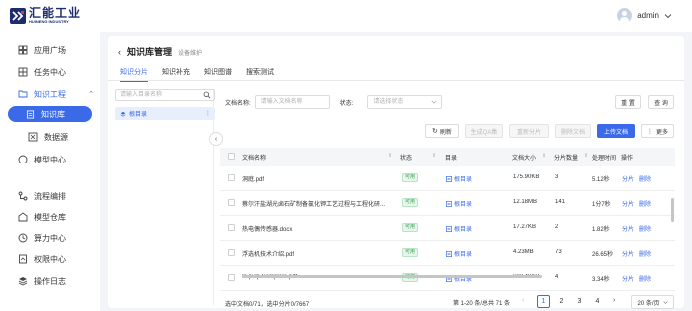 This screenshot has height=311, width=692. I want to click on header-size: 文档大小, so click(524, 157).